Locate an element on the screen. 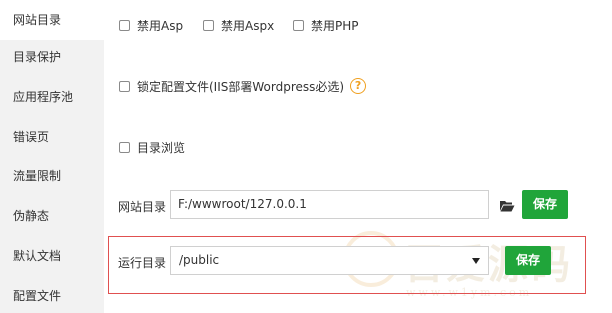 Image resolution: width=612 pixels, height=313 pixels. lock-config-checkbox: 锁定配置文件(IIS部署Wordpress必选) ? is located at coordinates (243, 86).